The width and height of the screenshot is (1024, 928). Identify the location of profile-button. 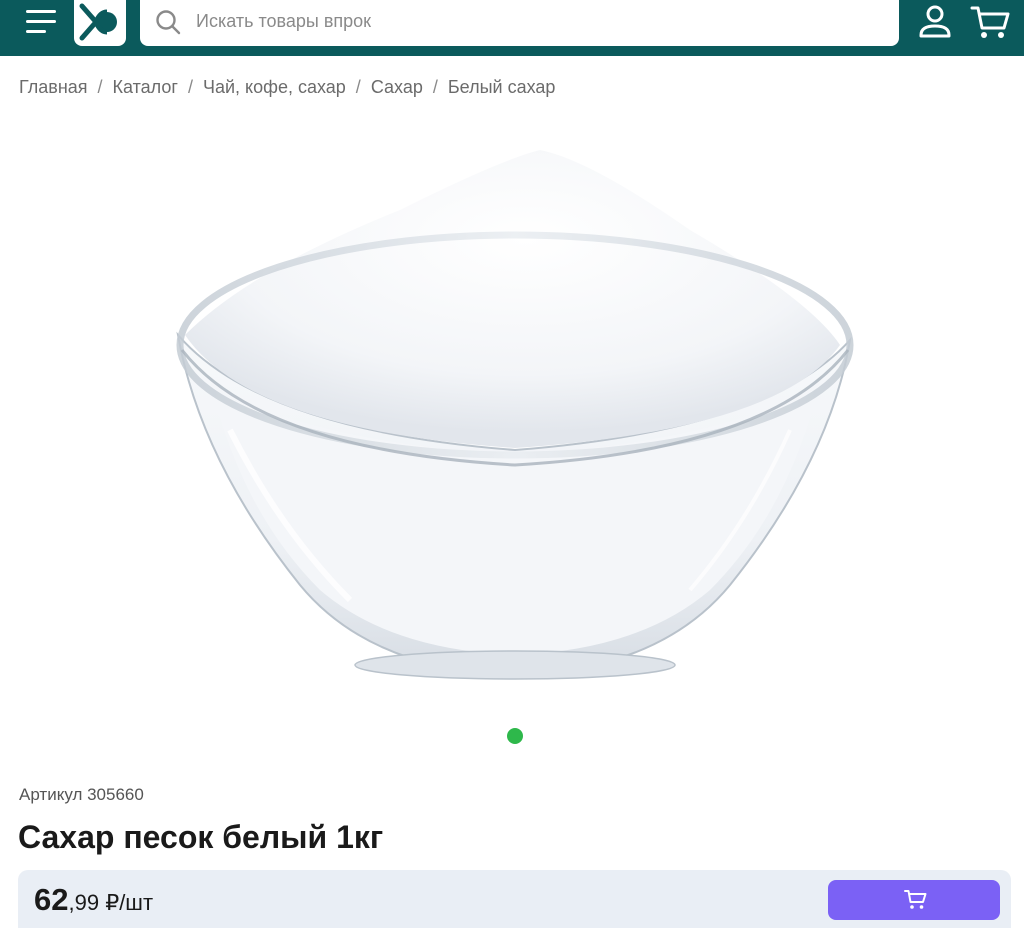
(935, 22).